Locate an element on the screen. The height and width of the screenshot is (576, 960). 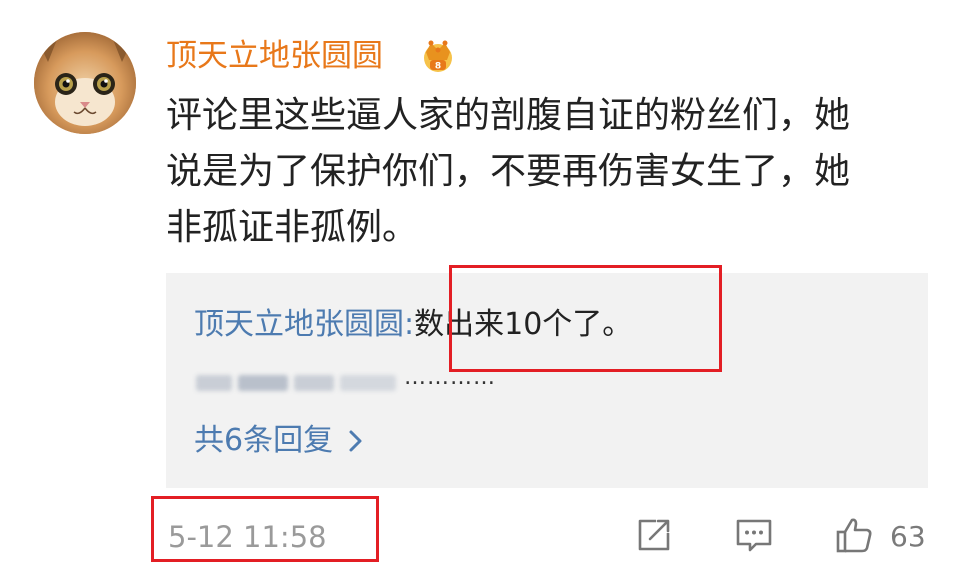
svg-text: 8 is located at coordinates (438, 67).